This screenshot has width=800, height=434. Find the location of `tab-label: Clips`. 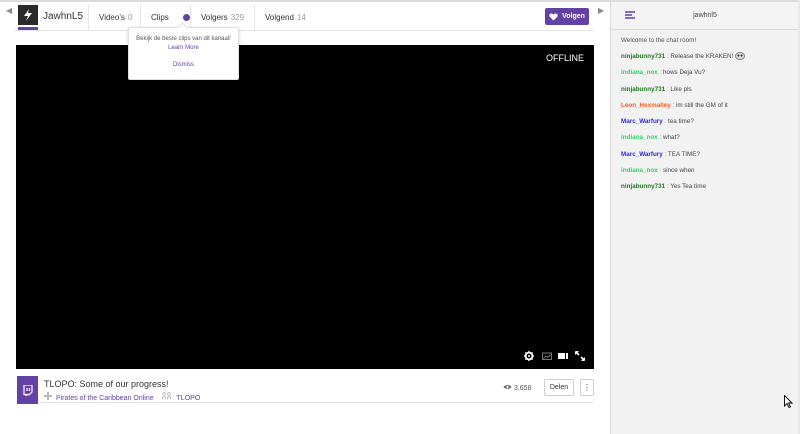

tab-label: Clips is located at coordinates (160, 17).